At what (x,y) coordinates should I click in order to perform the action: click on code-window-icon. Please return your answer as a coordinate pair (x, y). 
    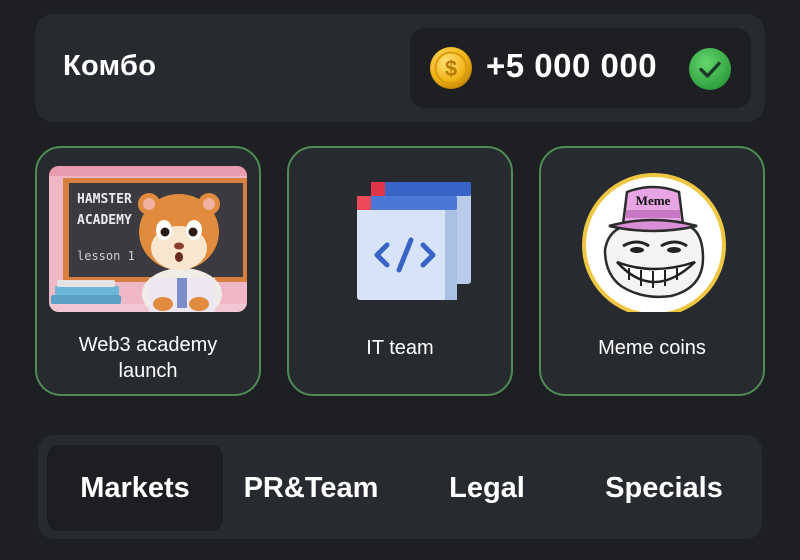
    Looking at the image, I should click on (414, 241).